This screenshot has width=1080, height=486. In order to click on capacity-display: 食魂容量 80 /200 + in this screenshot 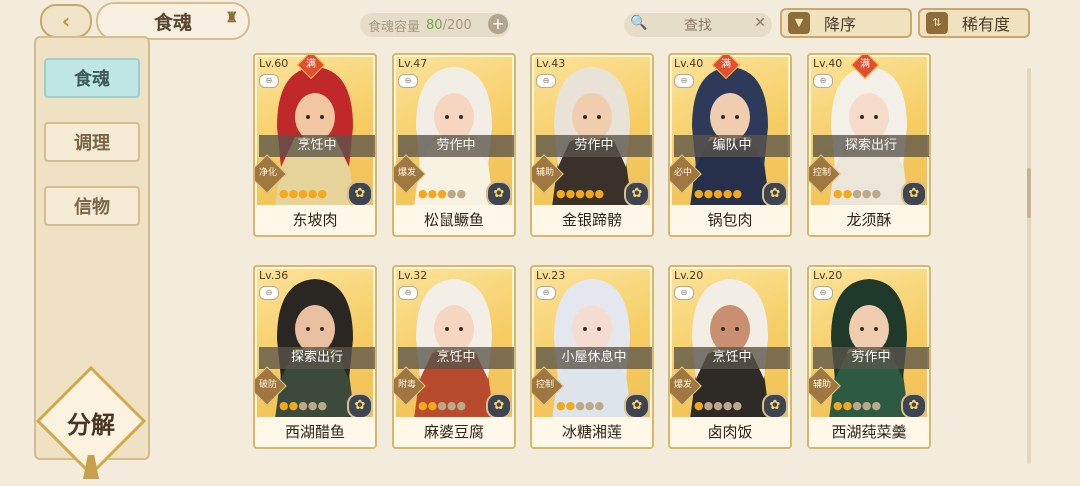, I will do `click(435, 25)`.